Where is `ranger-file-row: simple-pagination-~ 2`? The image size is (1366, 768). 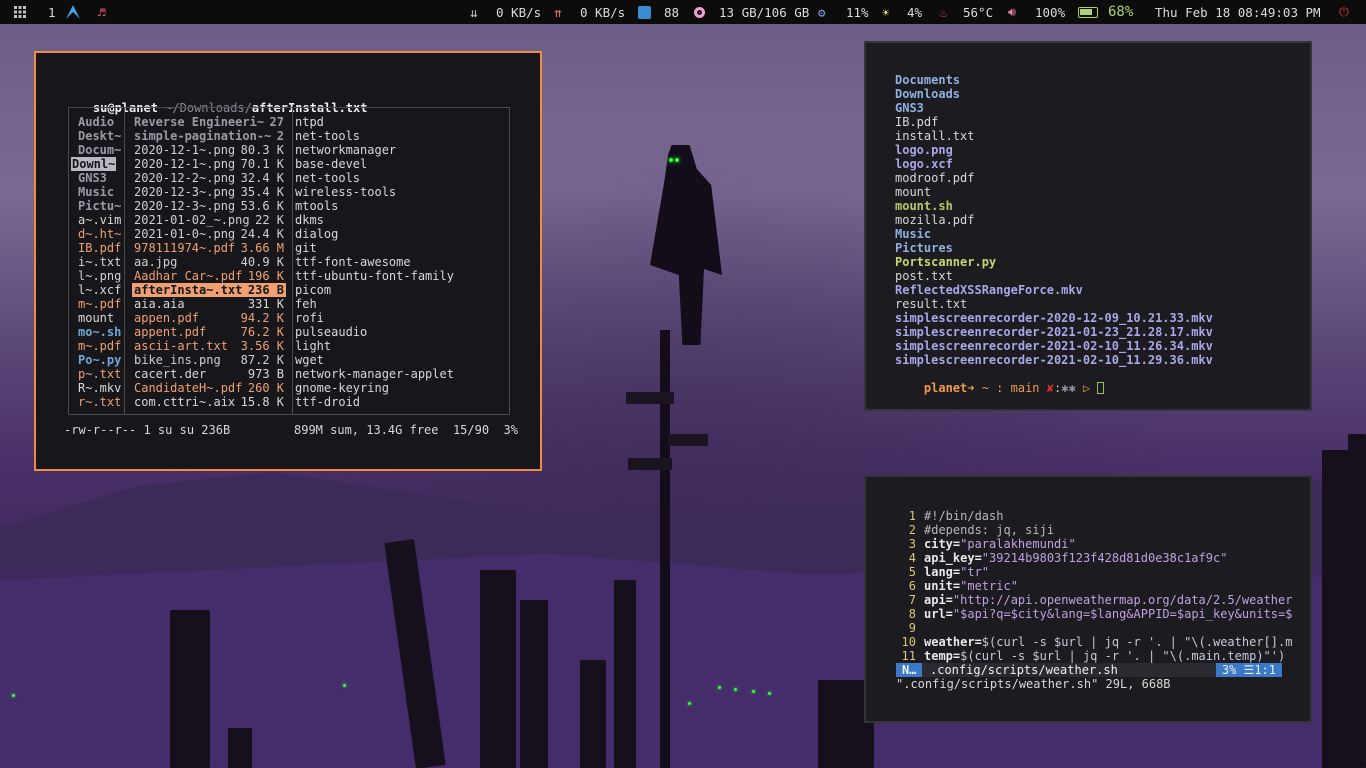 ranger-file-row: simple-pagination-~ 2 is located at coordinates (209, 136).